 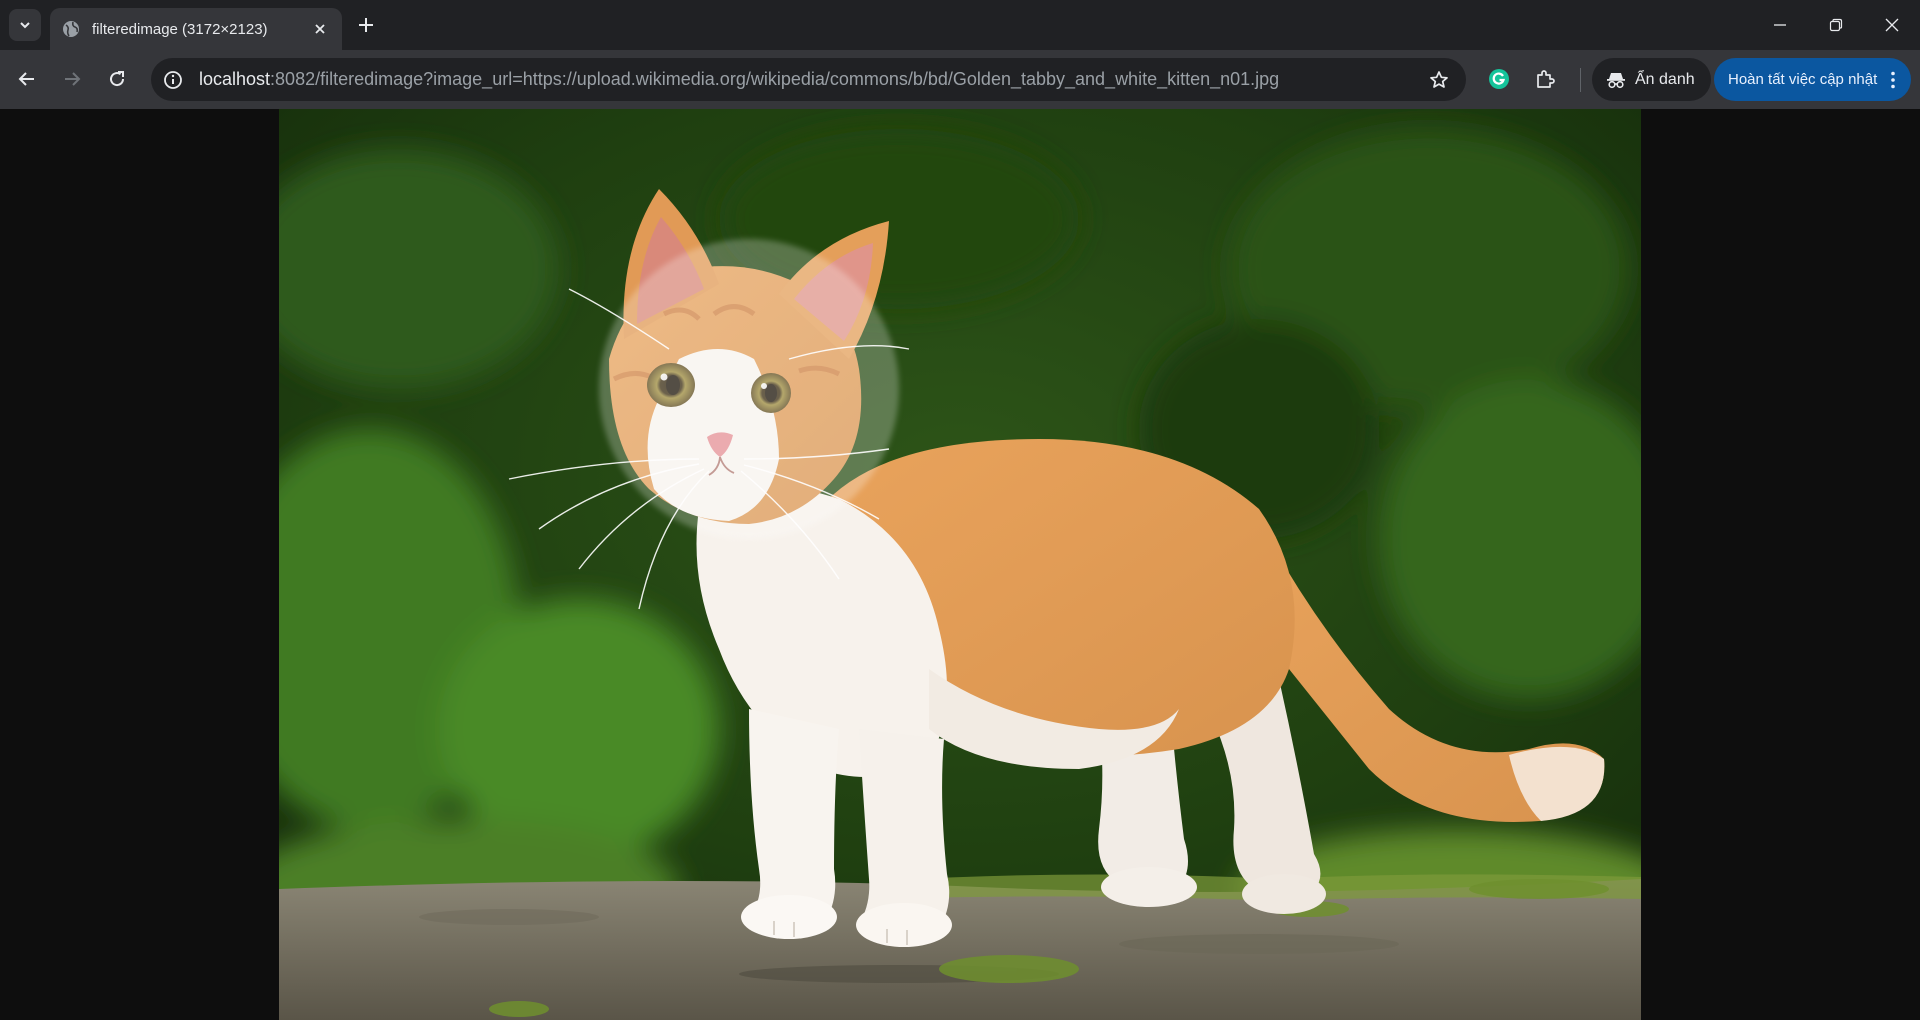 I want to click on reload-icon, so click(x=117, y=79).